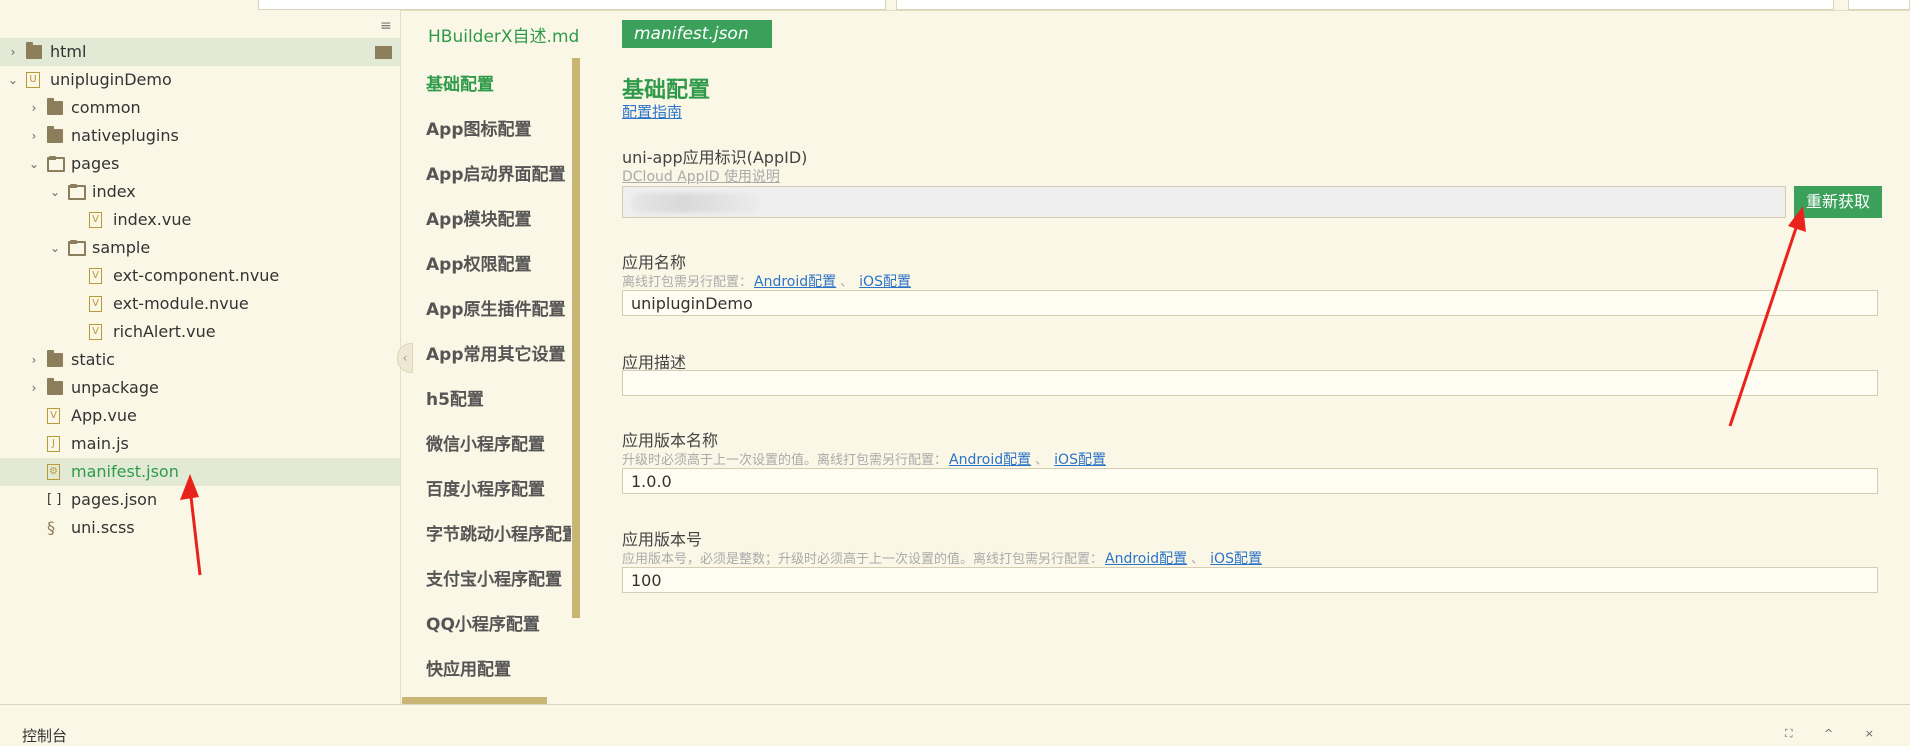 This screenshot has width=1910, height=746. Describe the element at coordinates (181, 303) in the screenshot. I see `tree-item-label: ext-module.nvue` at that location.